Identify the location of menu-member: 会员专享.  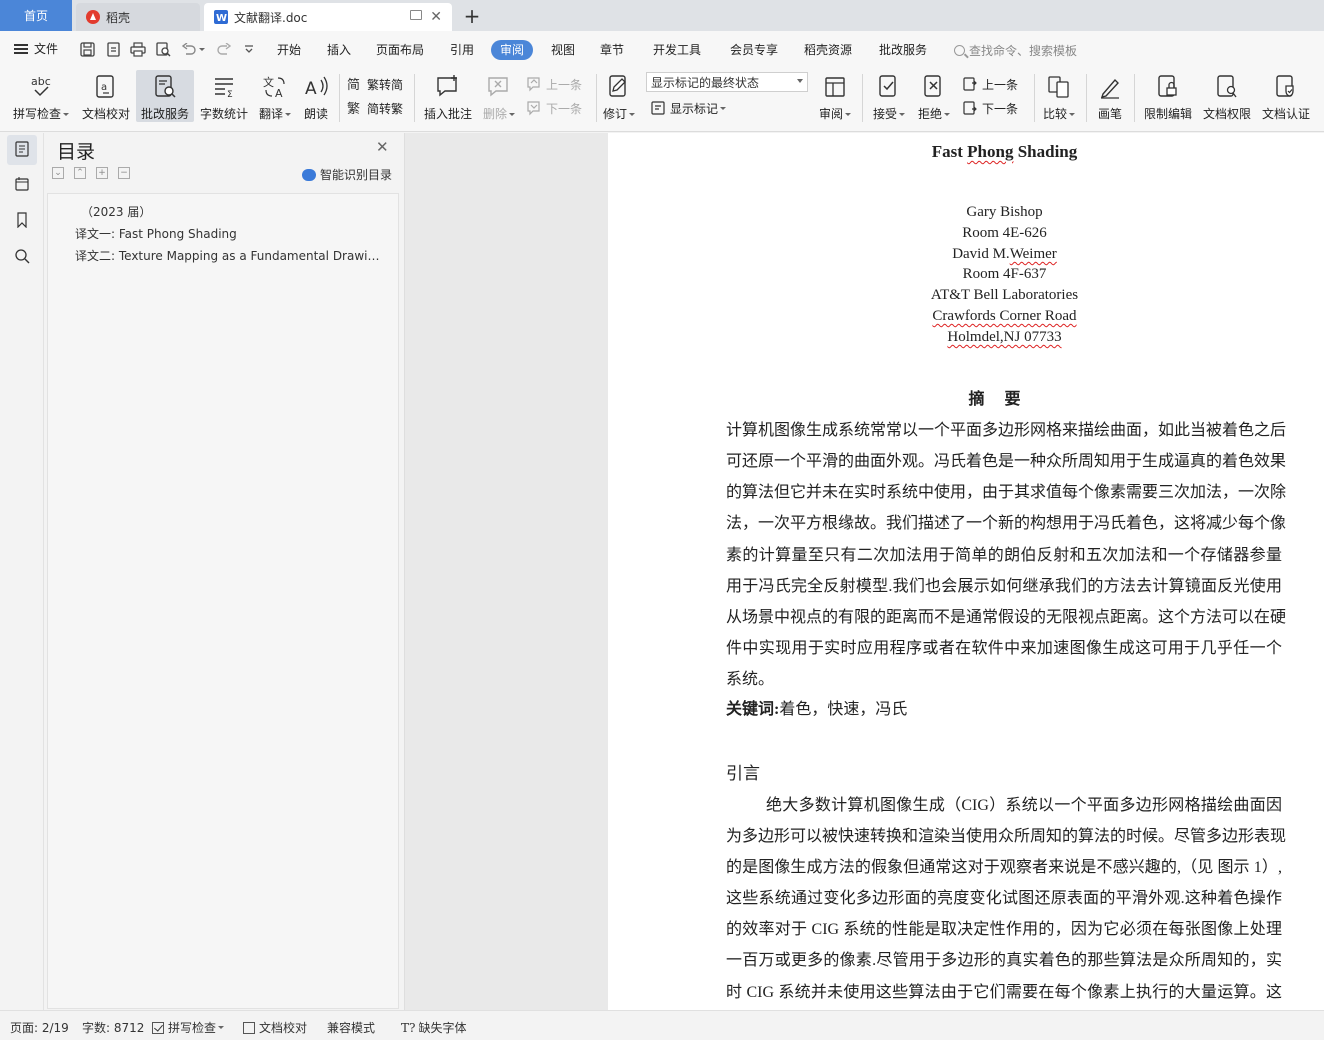
(754, 50).